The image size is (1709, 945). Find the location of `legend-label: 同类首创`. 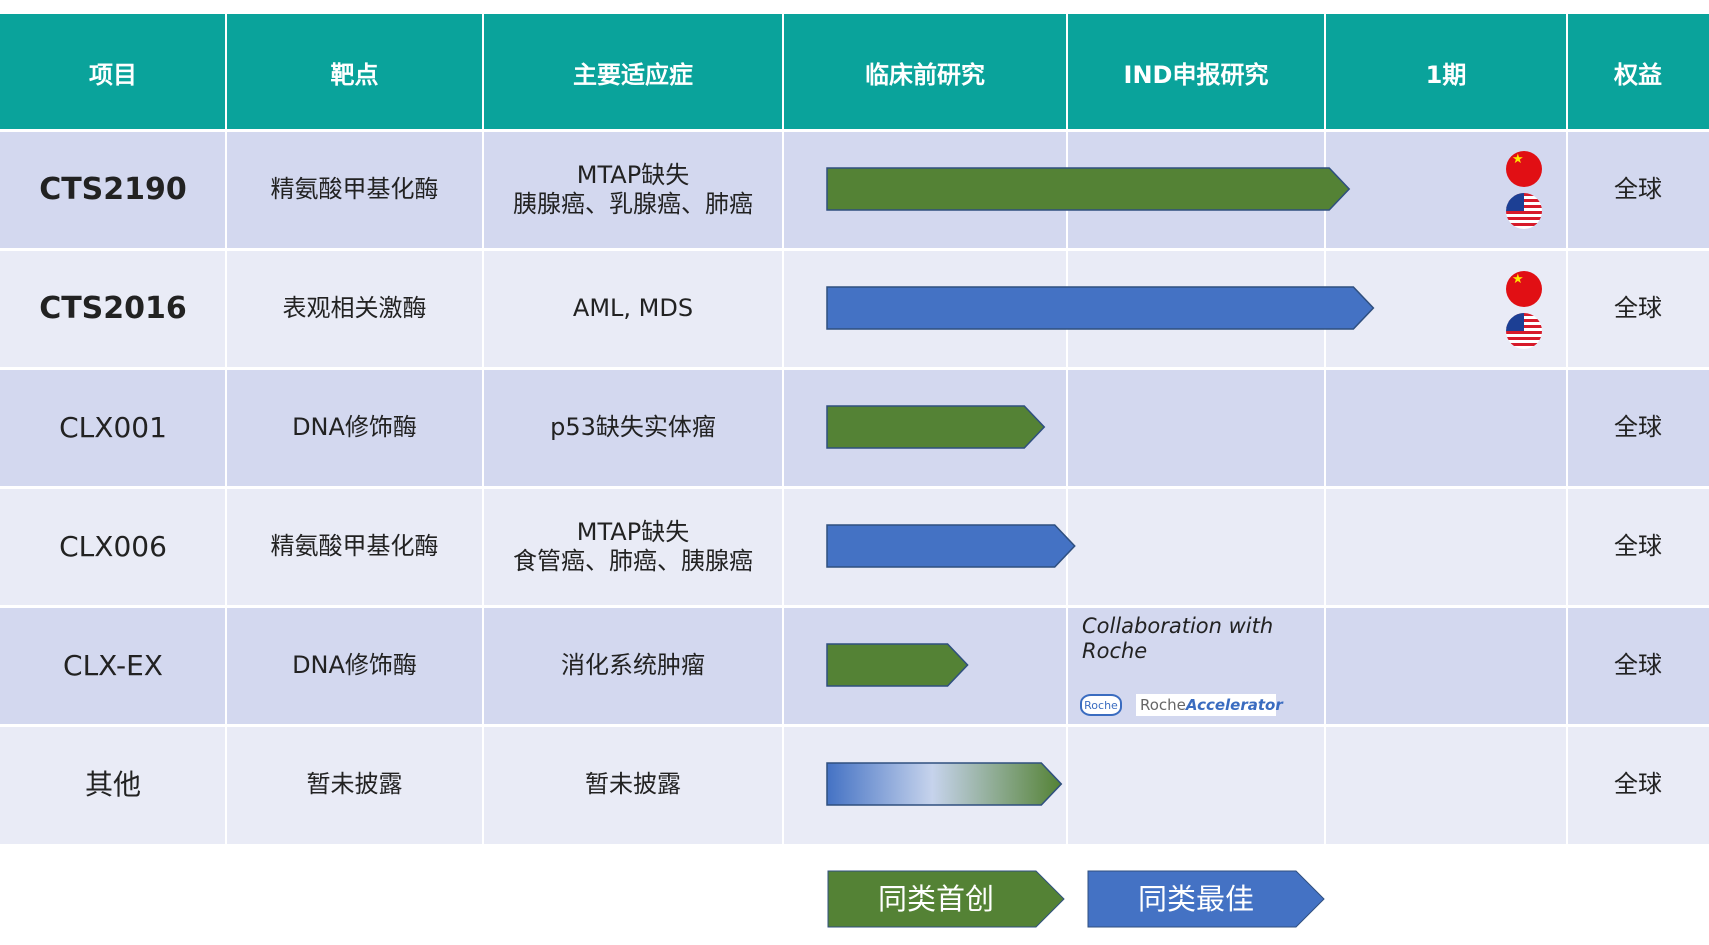

legend-label: 同类首创 is located at coordinates (936, 899).